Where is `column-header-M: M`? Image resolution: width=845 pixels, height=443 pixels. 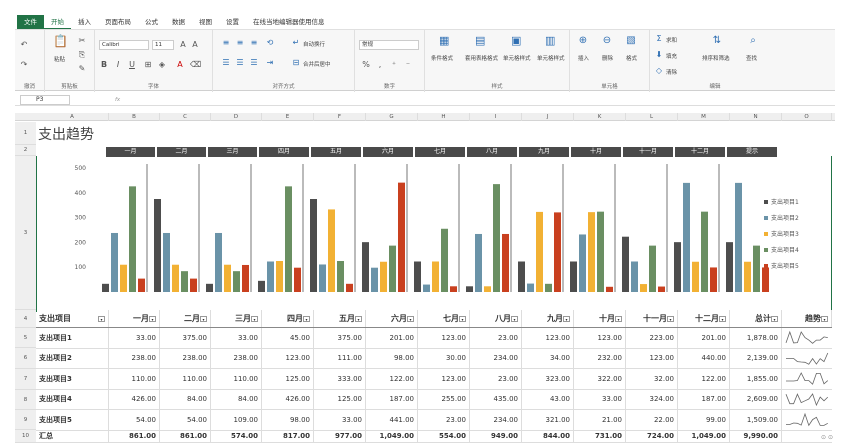 column-header-M: M is located at coordinates (704, 117).